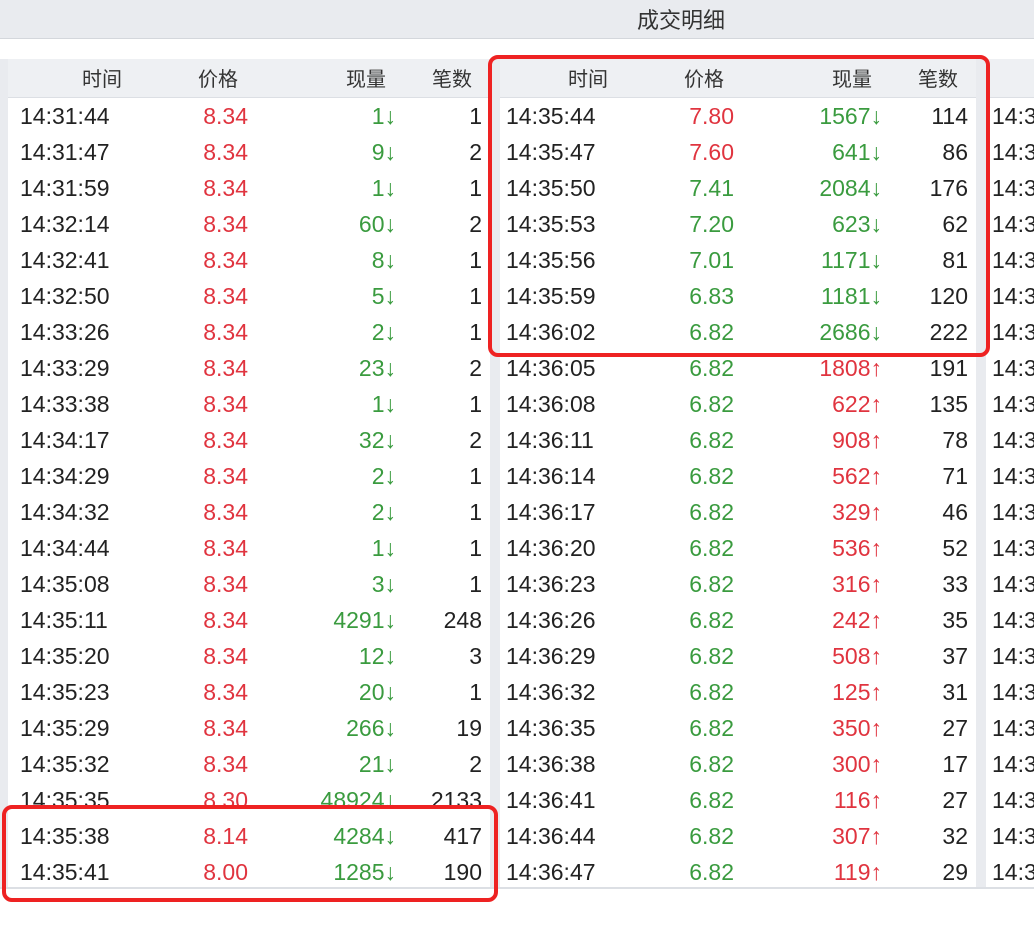 This screenshot has width=1034, height=926. I want to click on cell-count: 29, so click(955, 872).